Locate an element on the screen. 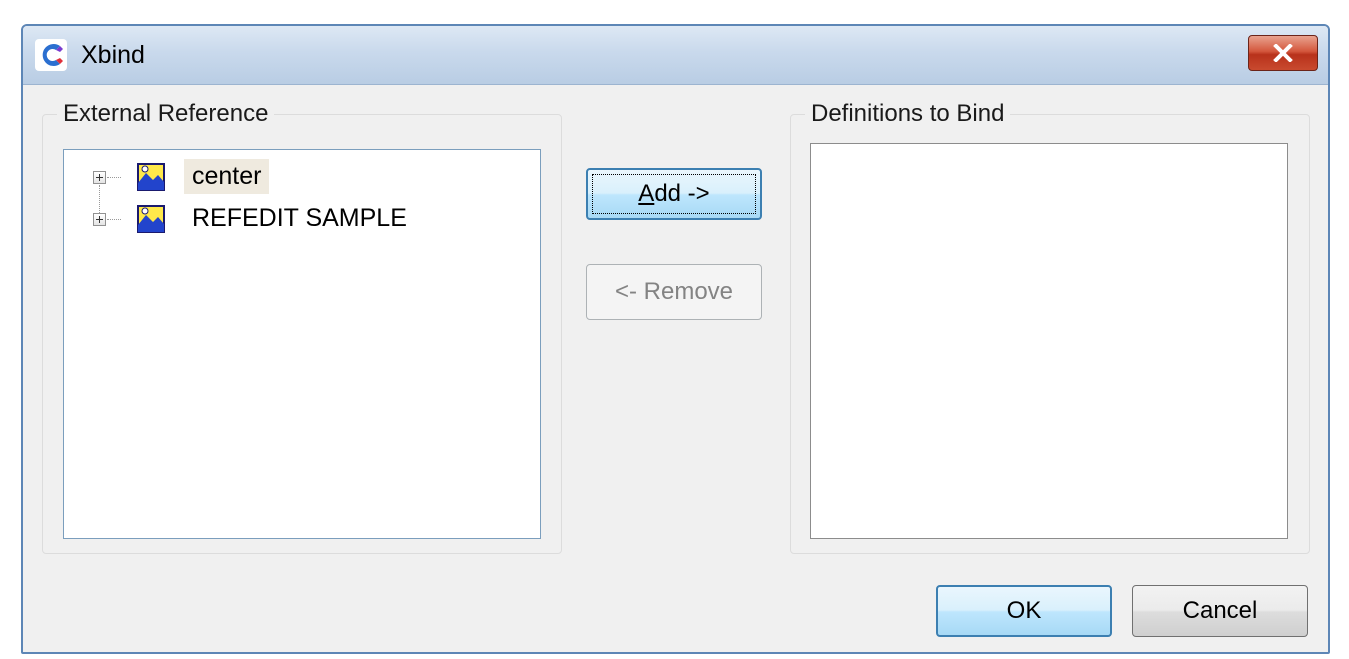  ok-button-label: OK is located at coordinates (1024, 610).